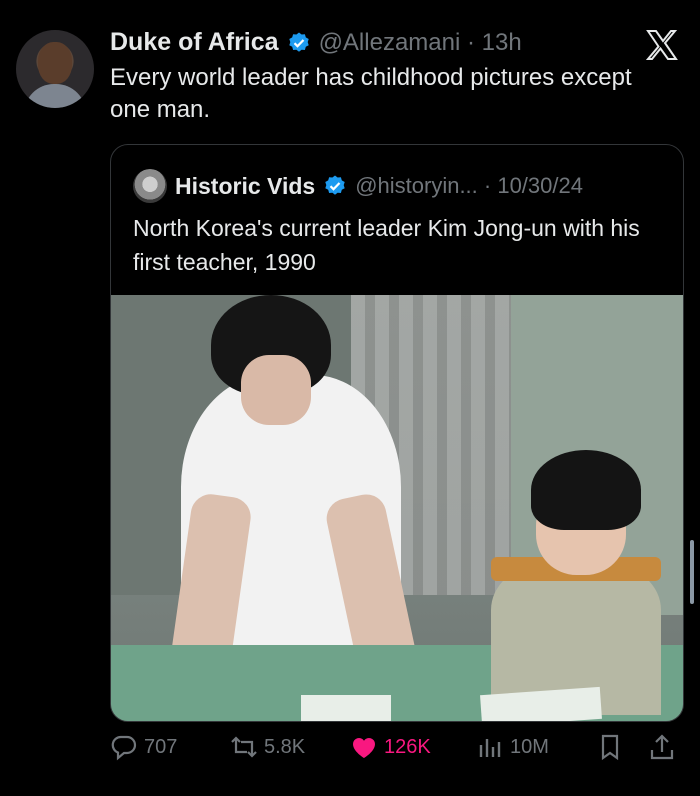 The width and height of the screenshot is (700, 796). Describe the element at coordinates (161, 746) in the screenshot. I see `reply-count: 707` at that location.